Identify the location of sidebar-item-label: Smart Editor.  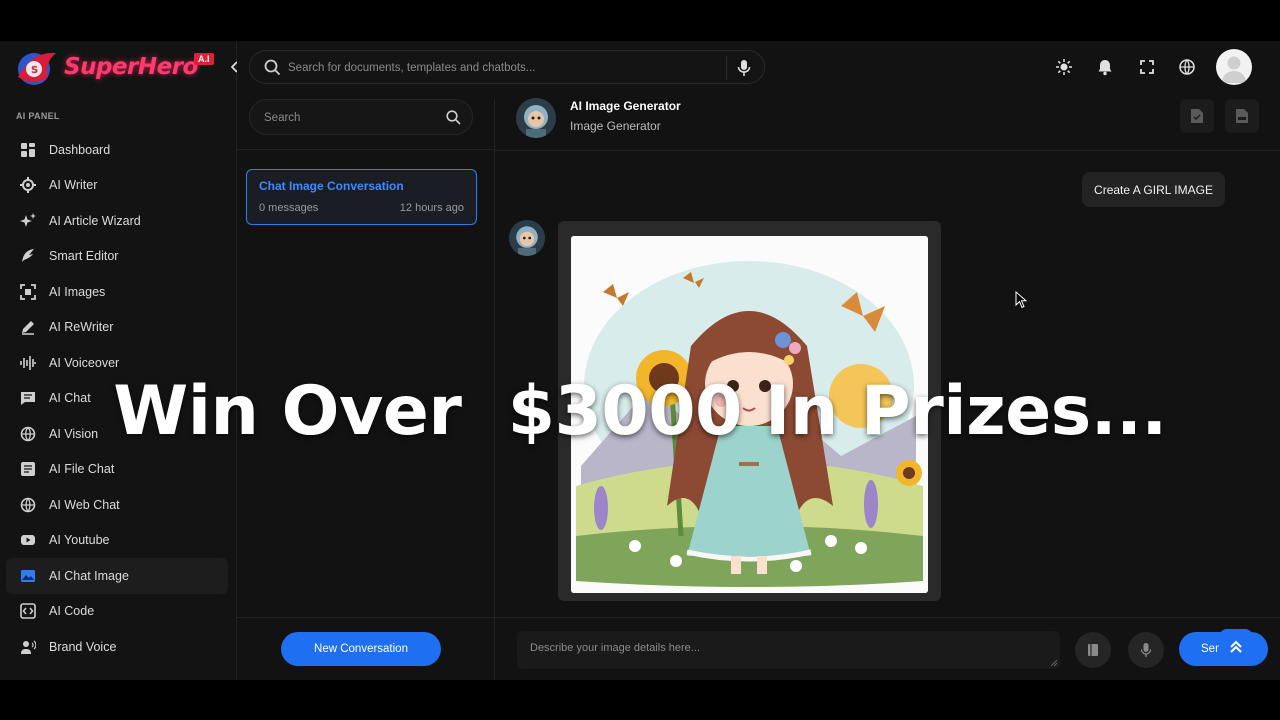
(84, 256).